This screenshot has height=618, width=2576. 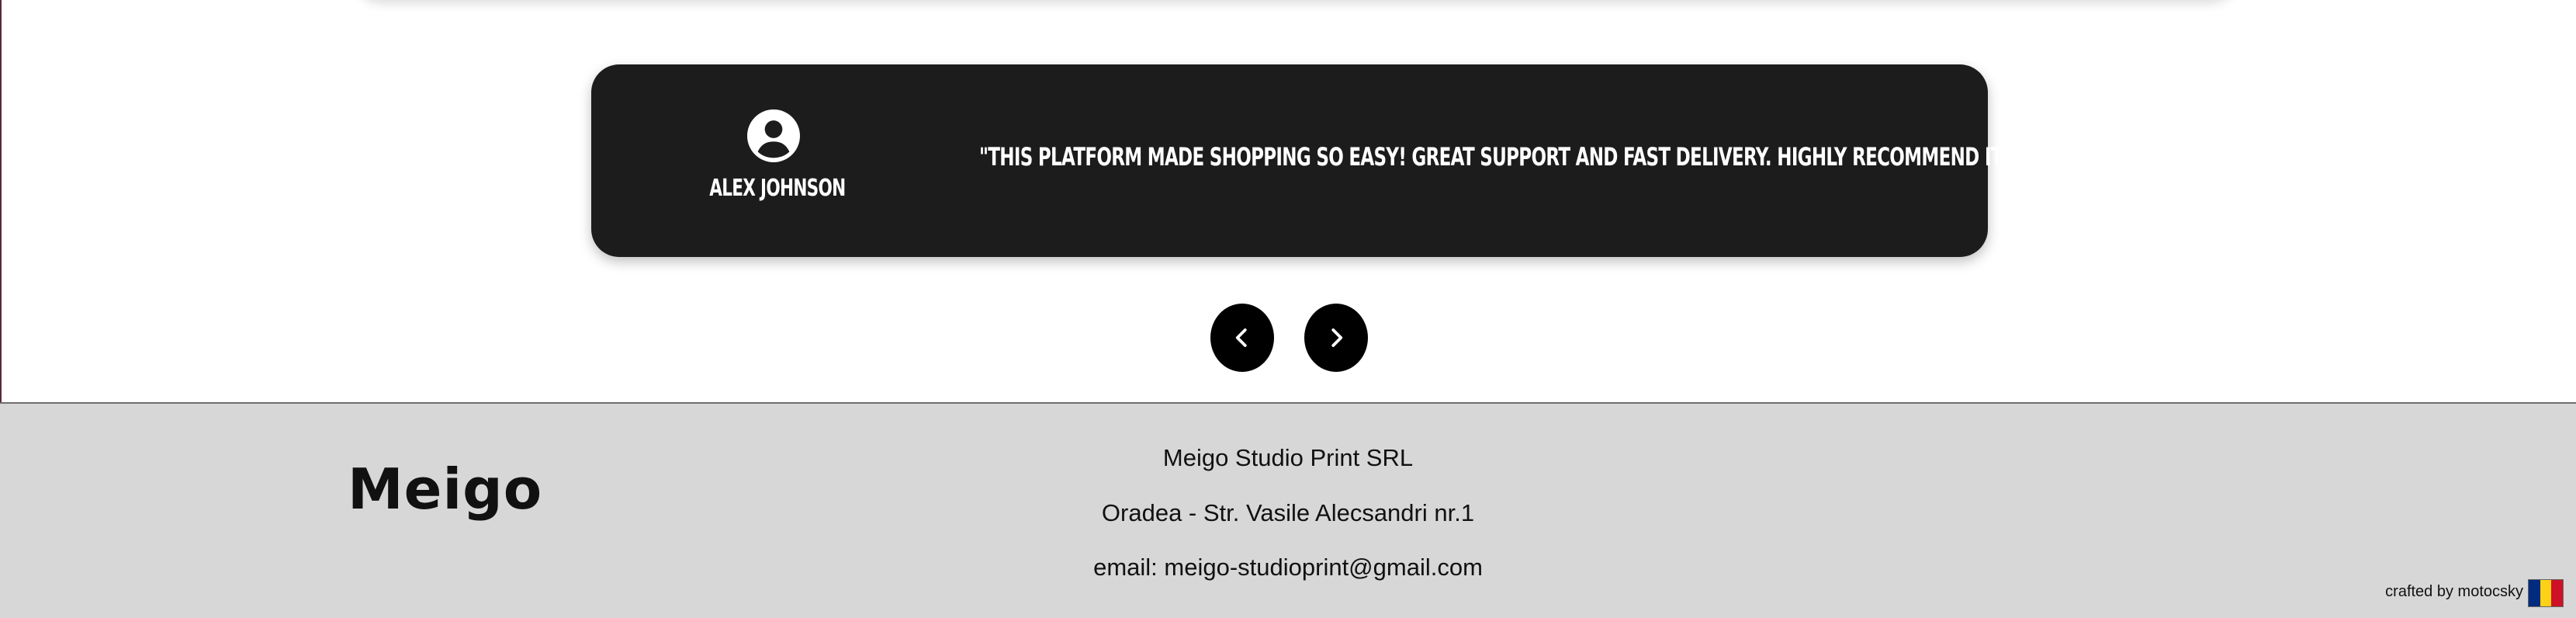 I want to click on romania-flag-icon, so click(x=2546, y=593).